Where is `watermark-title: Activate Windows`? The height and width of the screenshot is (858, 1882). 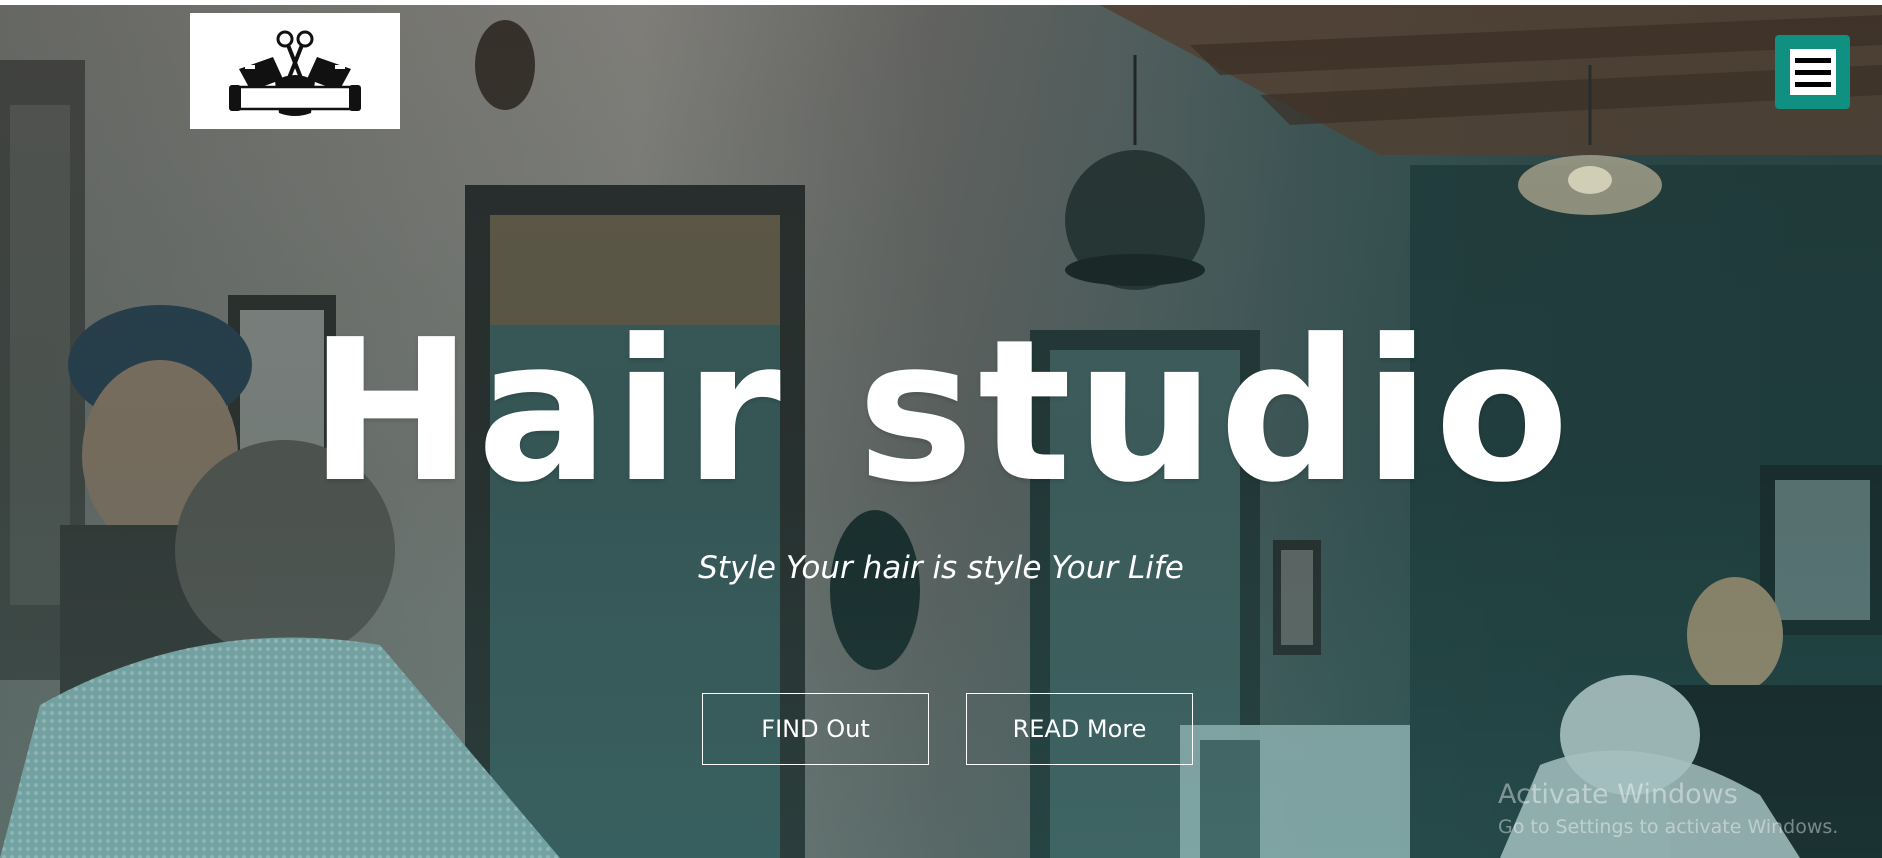
watermark-title: Activate Windows is located at coordinates (1618, 794).